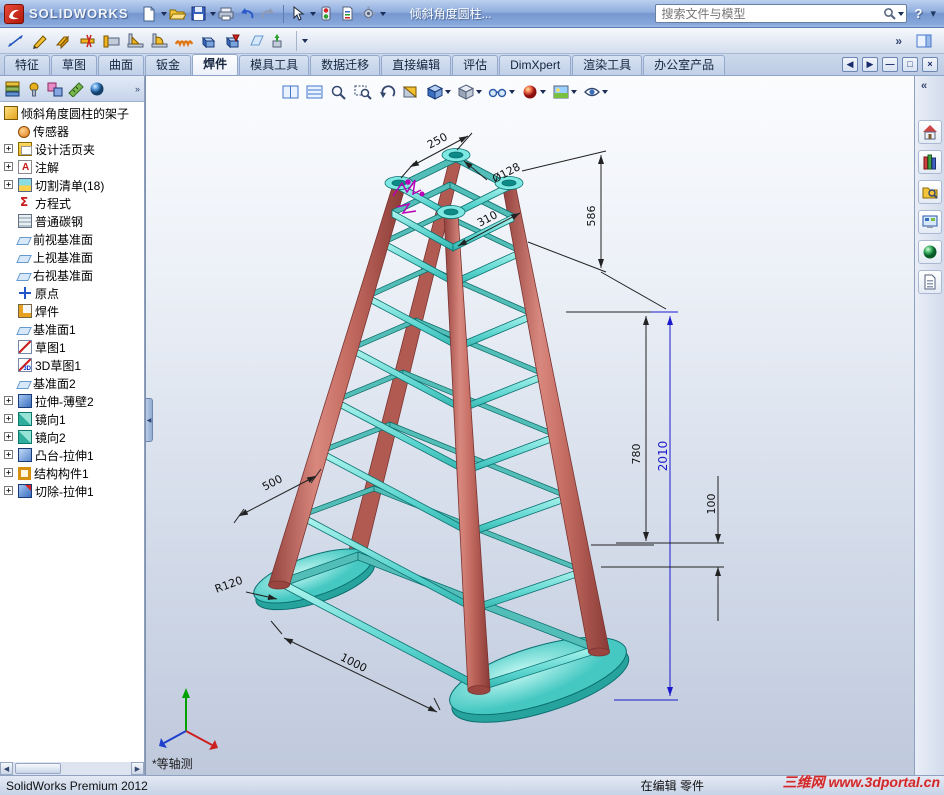  What do you see at coordinates (910, 64) in the screenshot?
I see `restore-button: □` at bounding box center [910, 64].